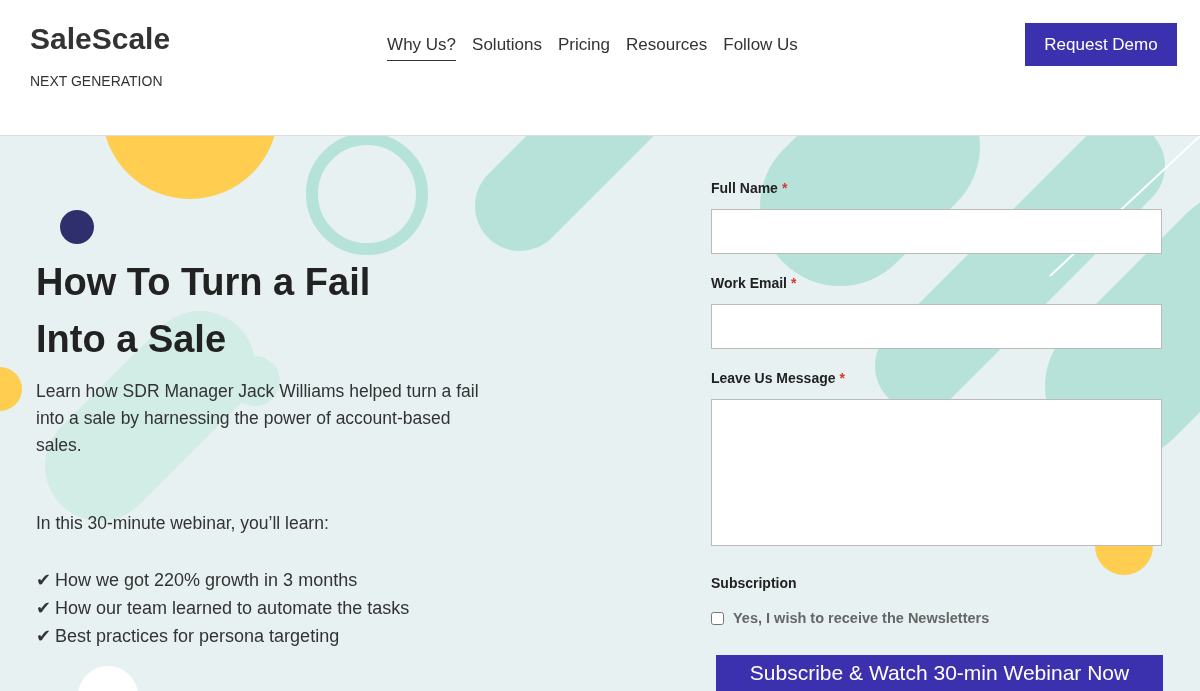 The height and width of the screenshot is (691, 1200). I want to click on field-label: Leave Us Message, so click(773, 378).